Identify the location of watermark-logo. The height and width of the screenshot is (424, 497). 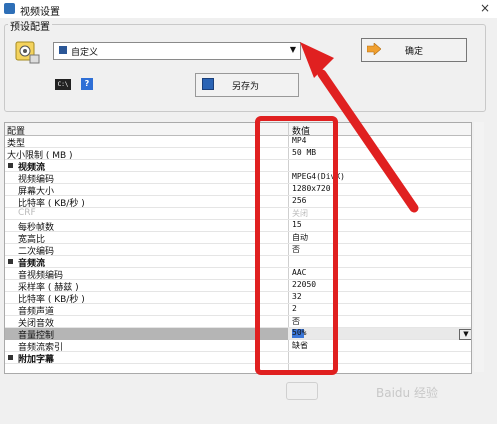
(302, 391).